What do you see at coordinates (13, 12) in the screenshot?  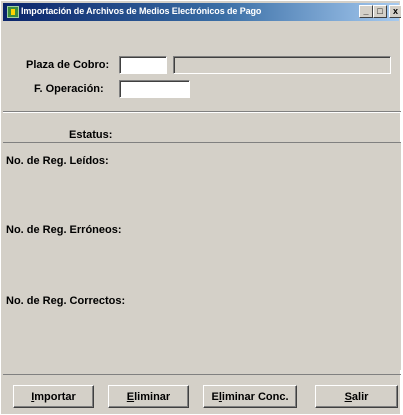 I see `app-icon` at bounding box center [13, 12].